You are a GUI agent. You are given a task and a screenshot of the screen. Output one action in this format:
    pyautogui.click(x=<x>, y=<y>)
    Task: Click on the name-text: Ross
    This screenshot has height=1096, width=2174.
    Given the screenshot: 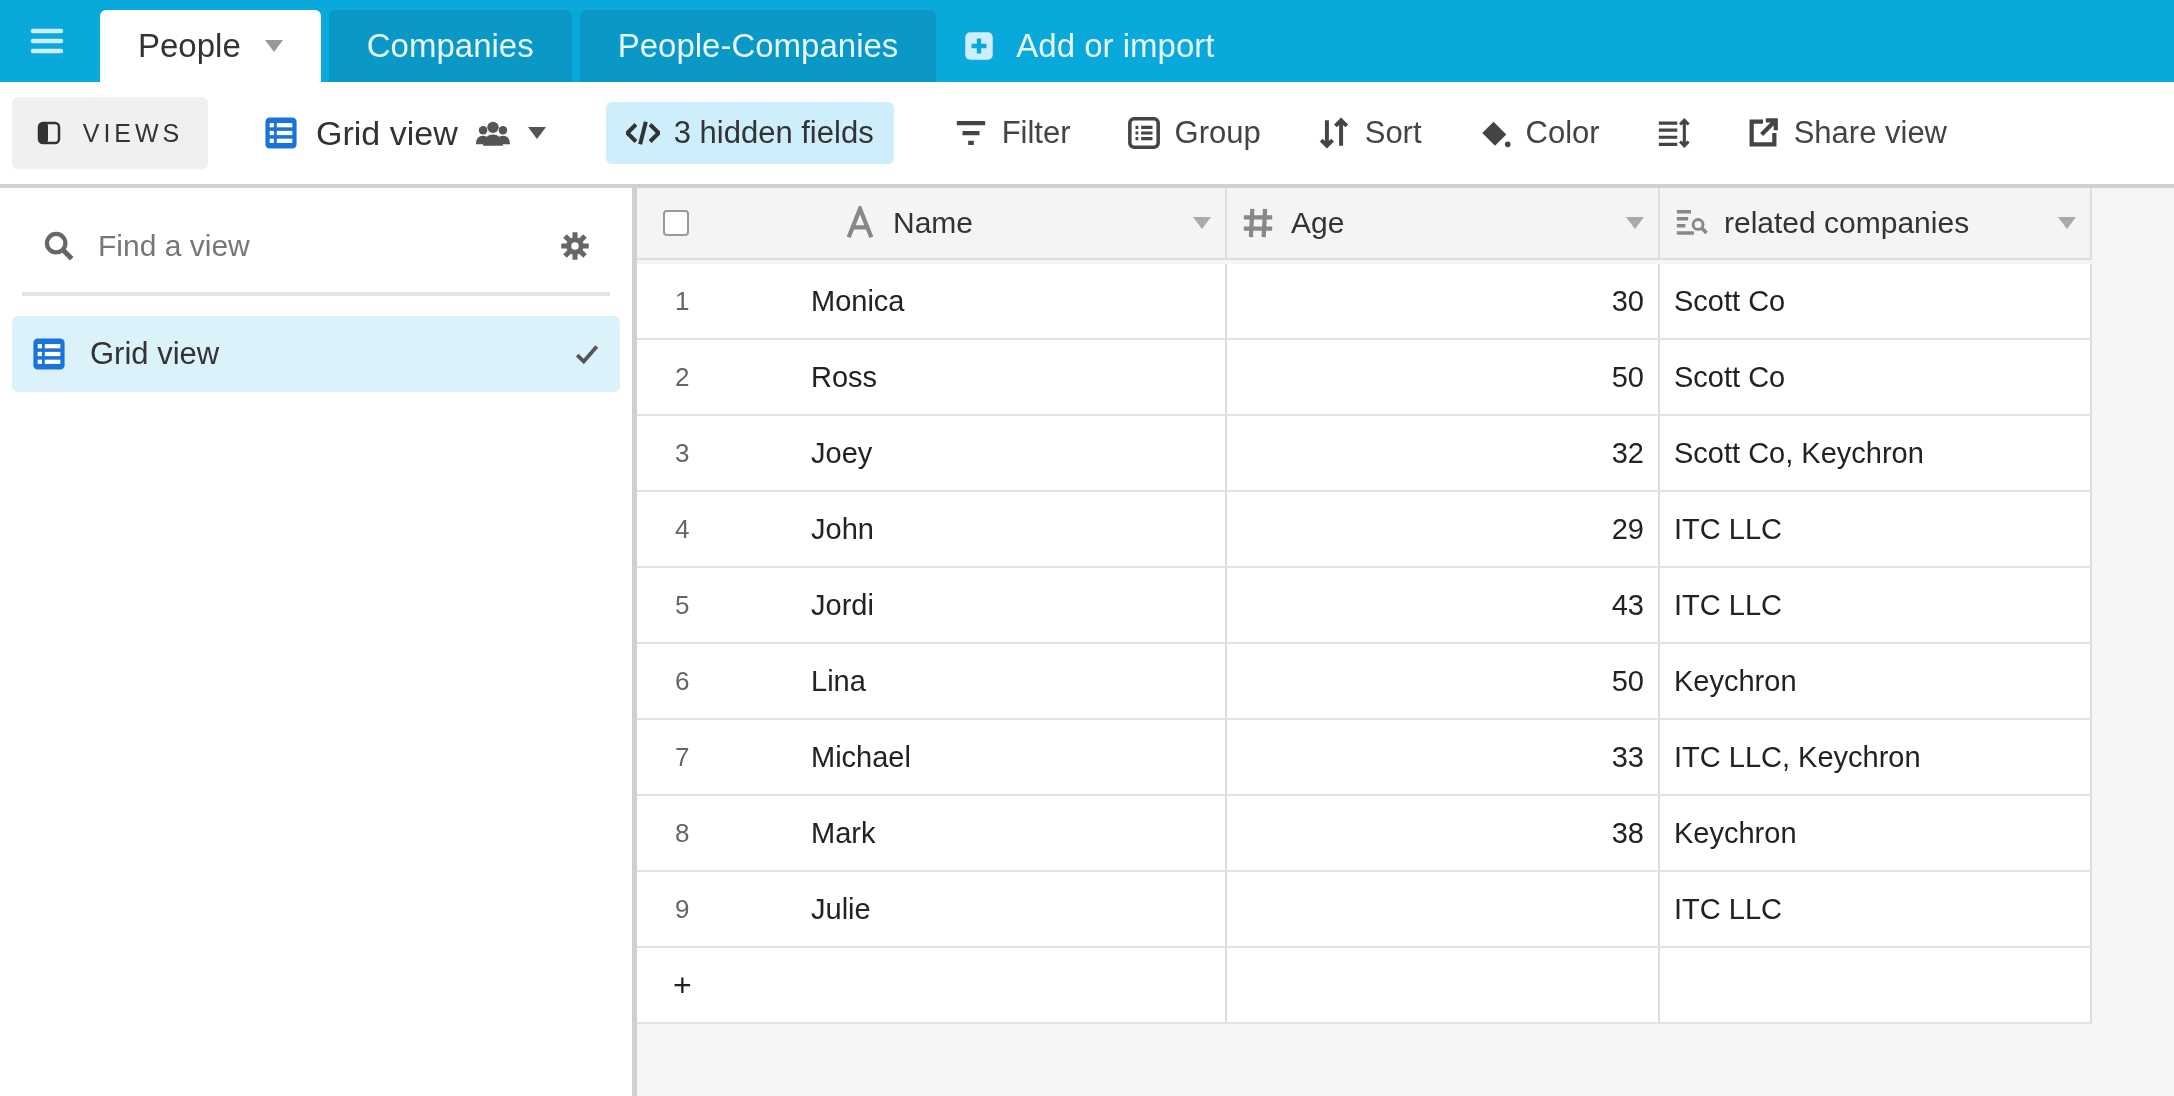 What is the action you would take?
    pyautogui.click(x=844, y=377)
    